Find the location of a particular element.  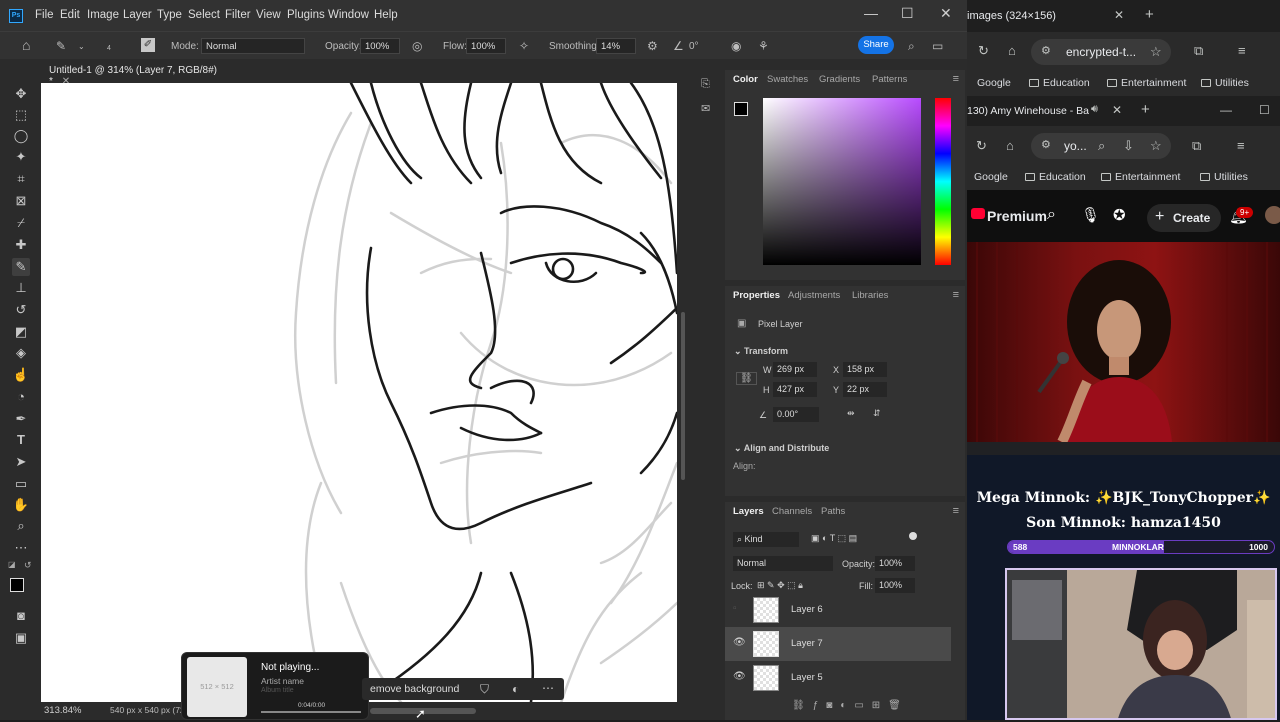

menu-type: Type is located at coordinates (169, 15).